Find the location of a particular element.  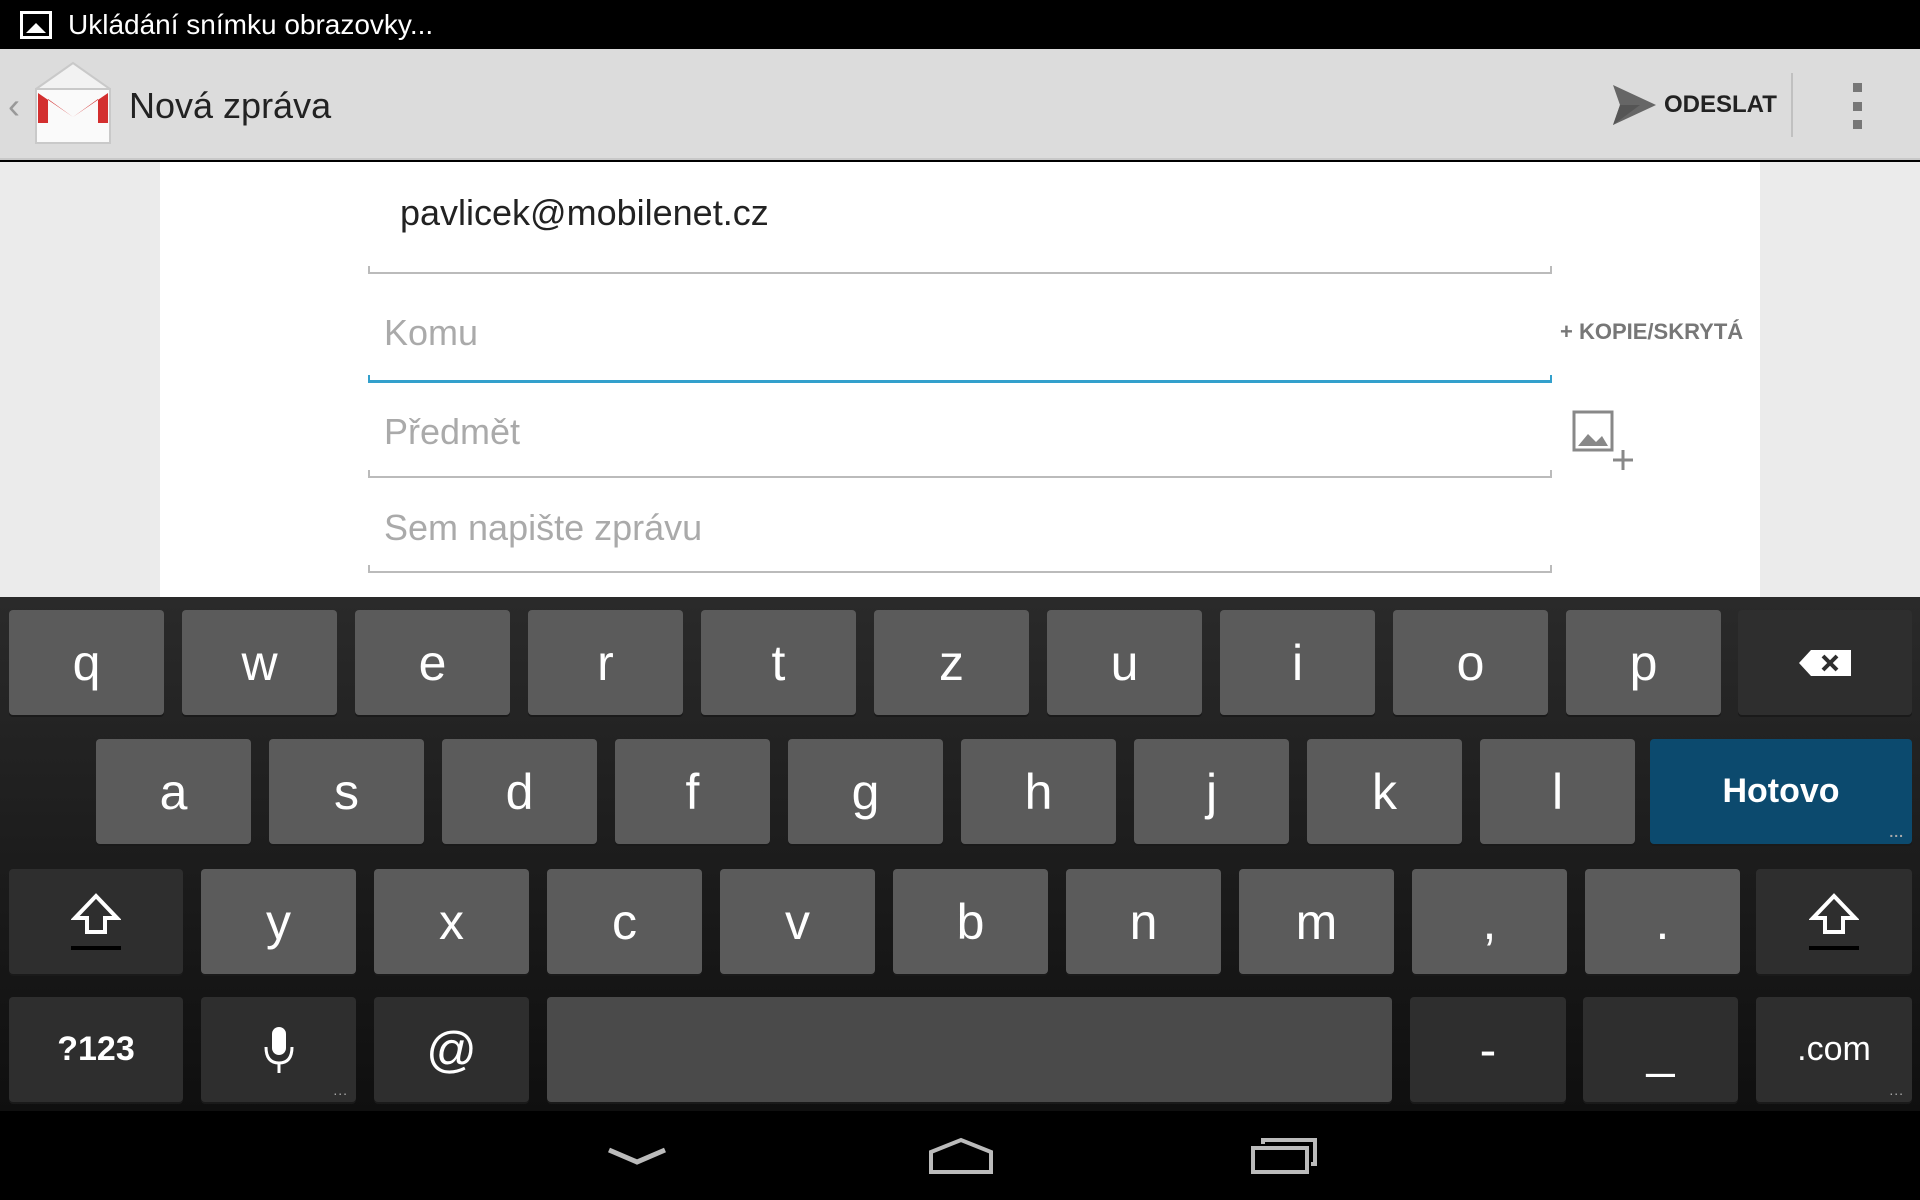

from-value: pavlicek@mobilenet.cz is located at coordinates (584, 212).